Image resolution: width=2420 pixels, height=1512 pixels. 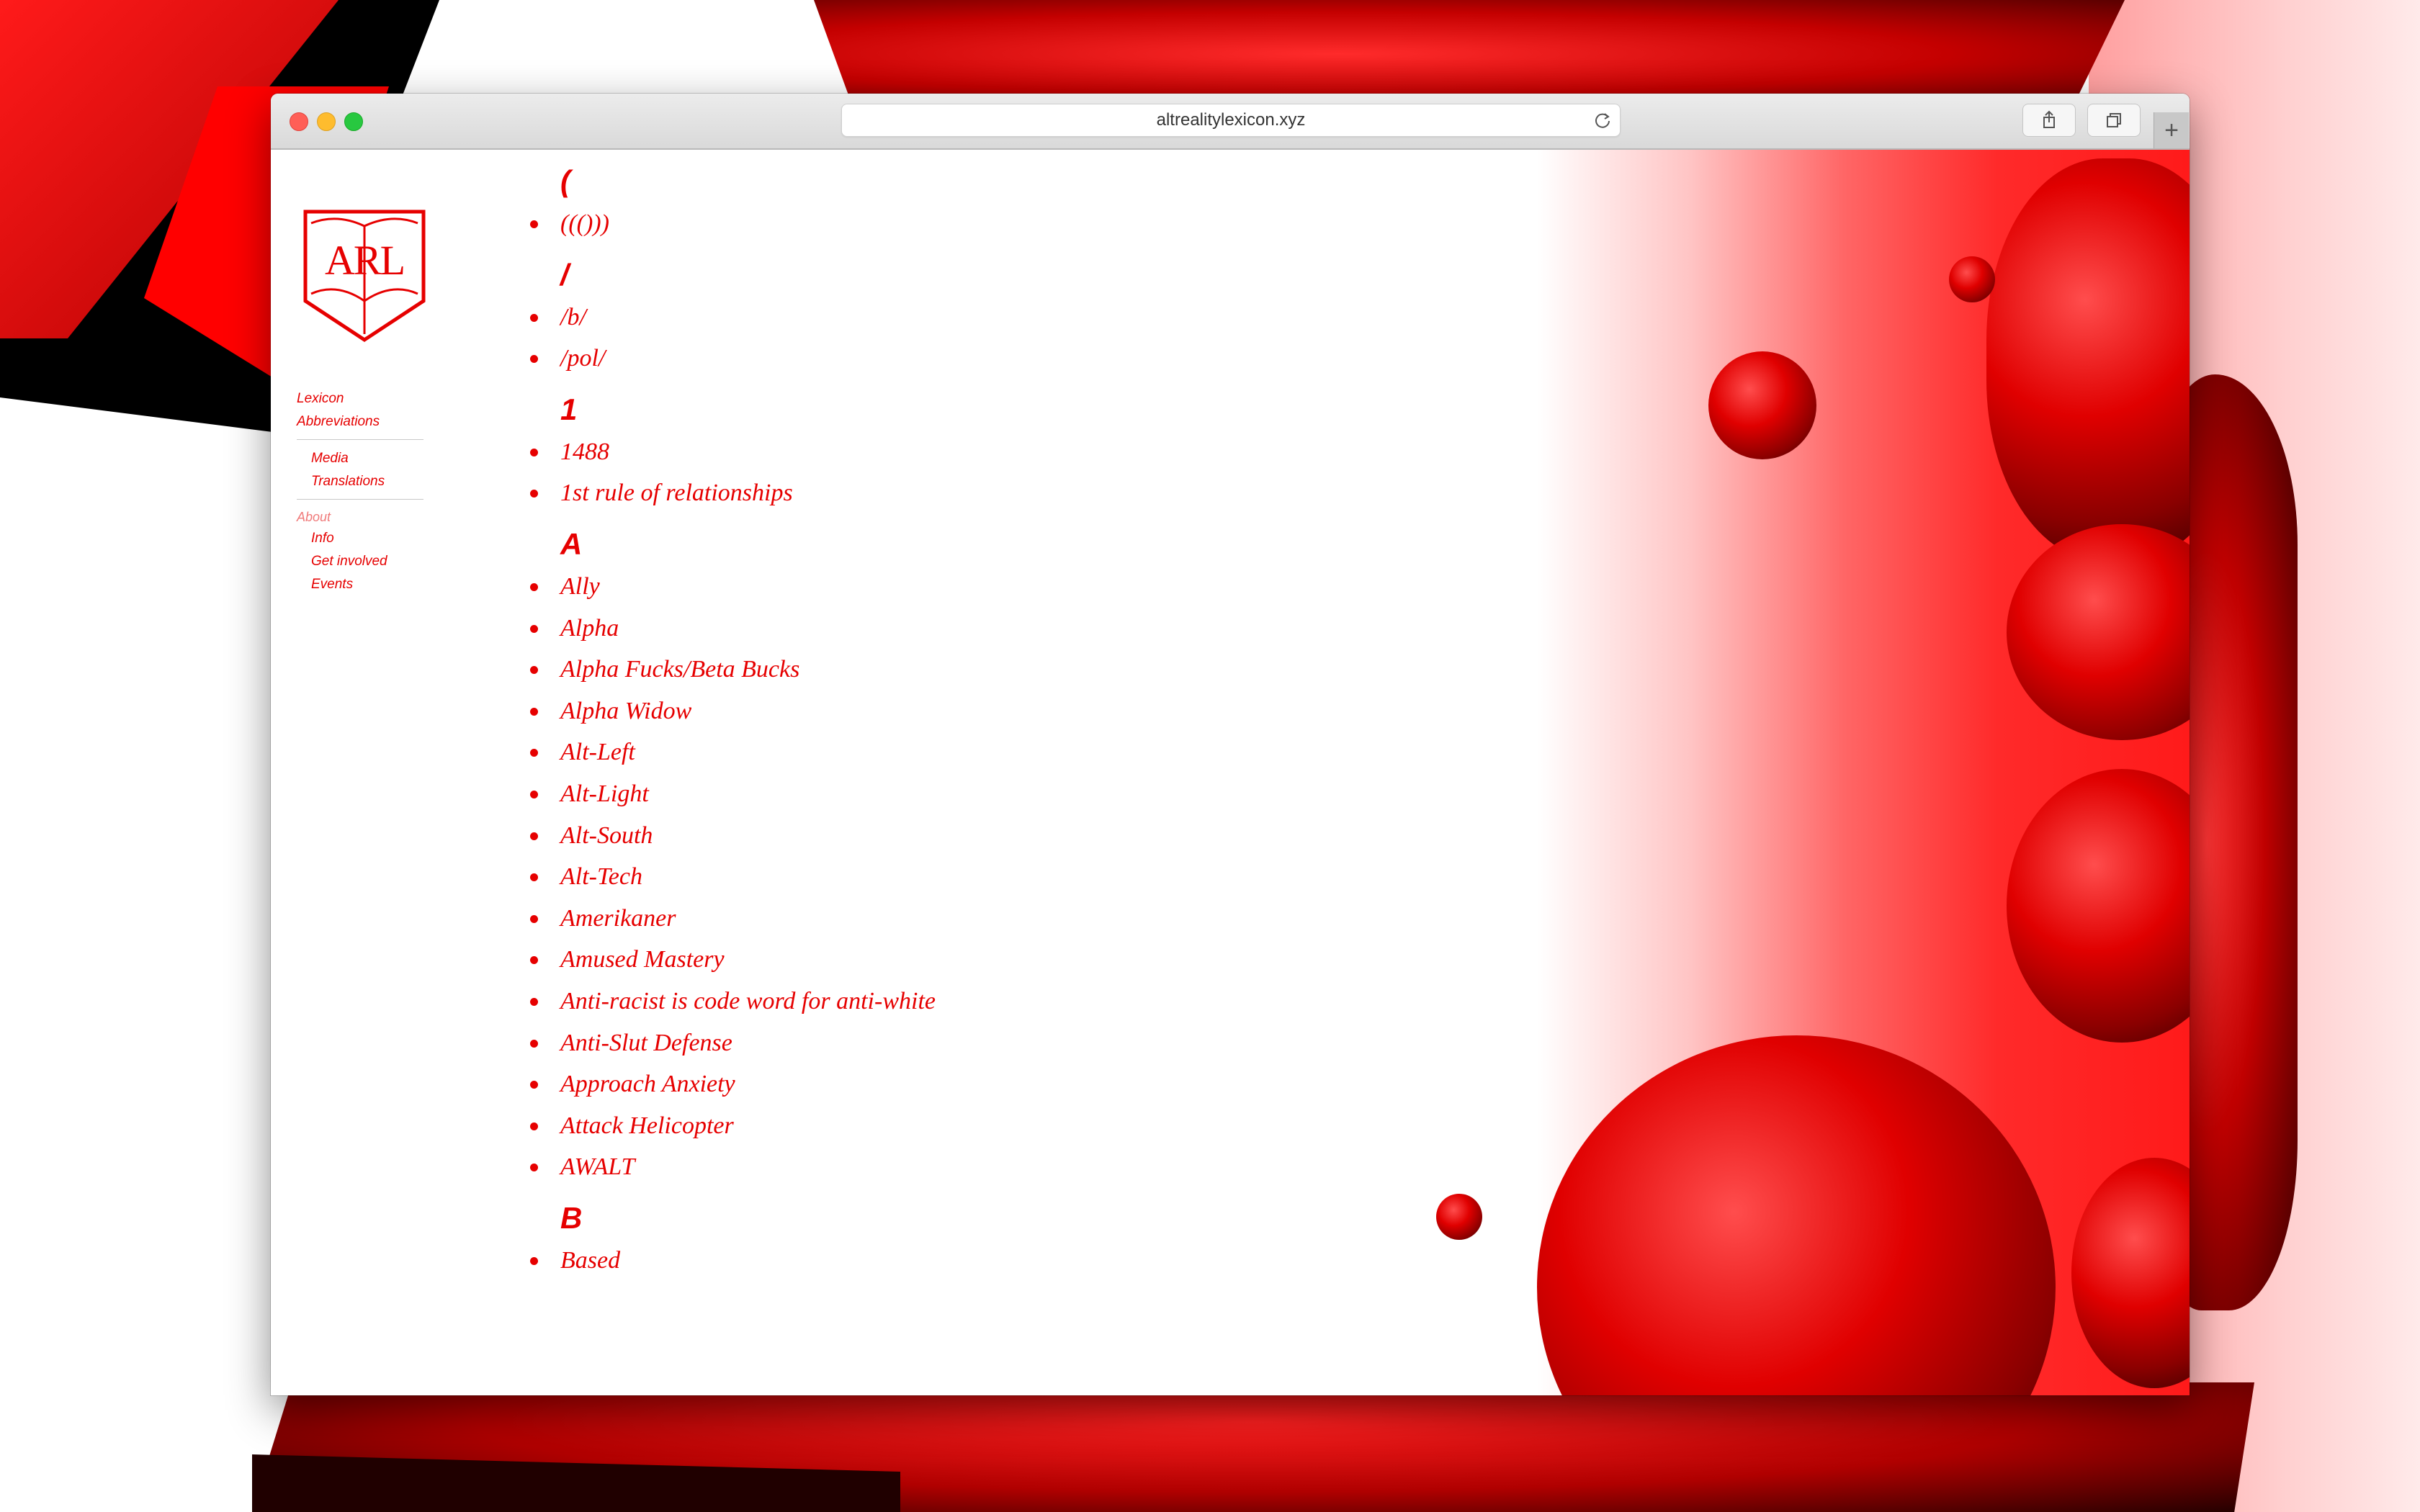 I want to click on lexicon-entry: Based, so click(x=962, y=1261).